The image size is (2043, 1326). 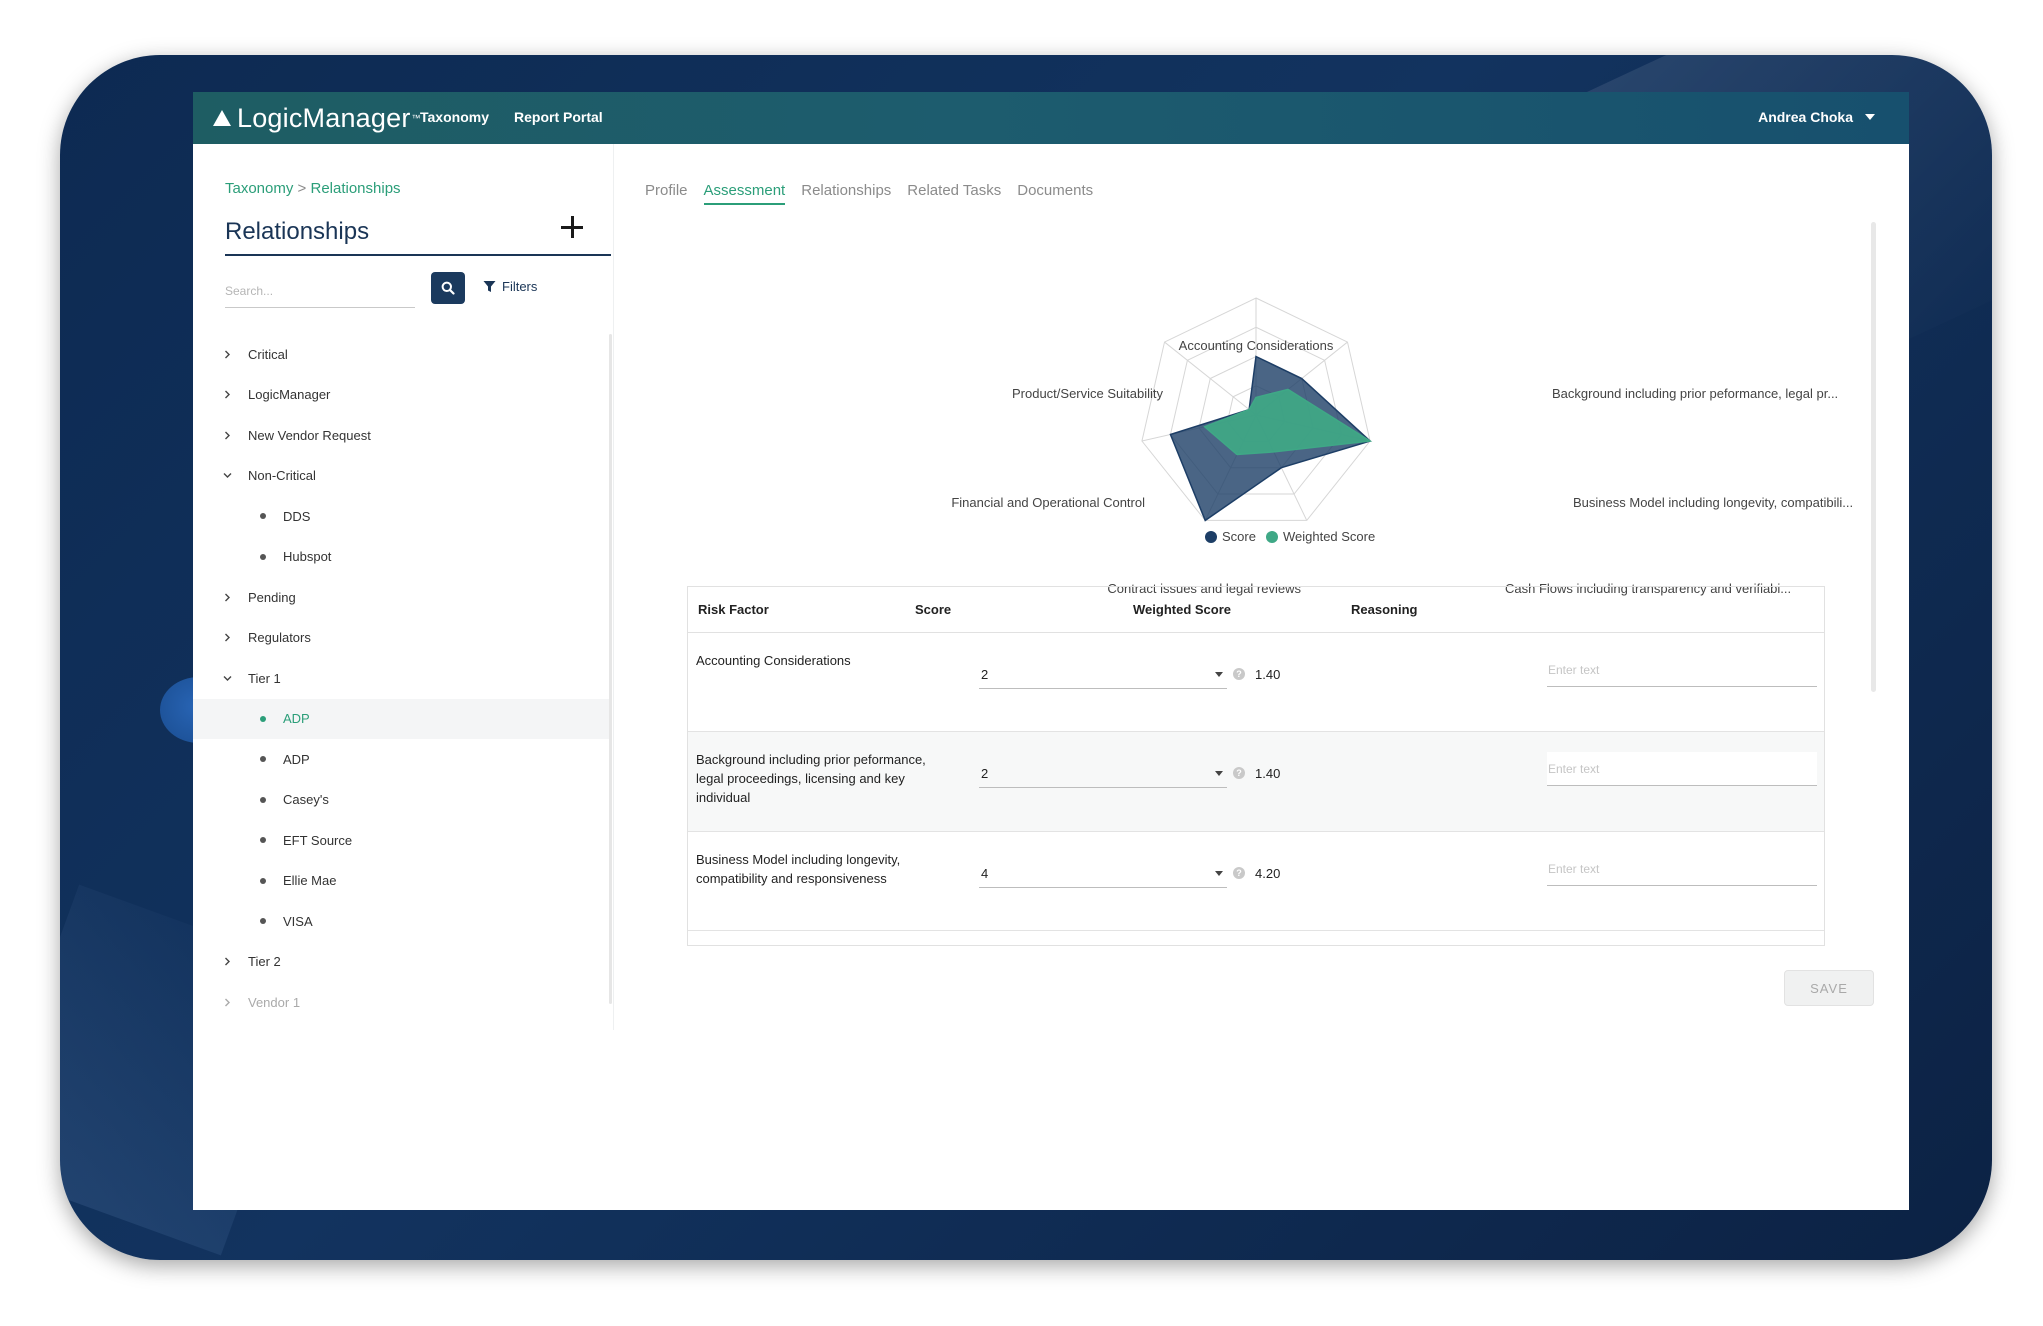 I want to click on legend-item: Score, so click(x=1230, y=536).